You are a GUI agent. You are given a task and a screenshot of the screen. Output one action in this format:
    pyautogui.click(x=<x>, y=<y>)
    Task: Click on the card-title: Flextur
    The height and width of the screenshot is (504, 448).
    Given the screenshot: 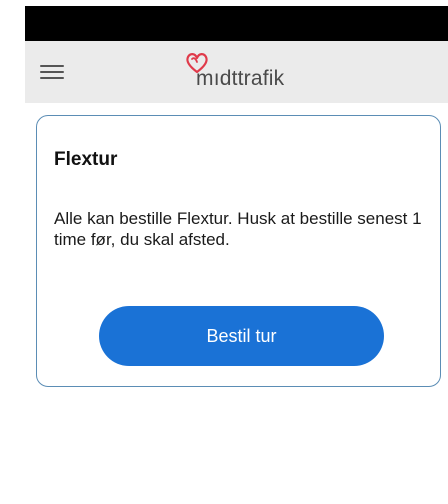 What is the action you would take?
    pyautogui.click(x=86, y=159)
    